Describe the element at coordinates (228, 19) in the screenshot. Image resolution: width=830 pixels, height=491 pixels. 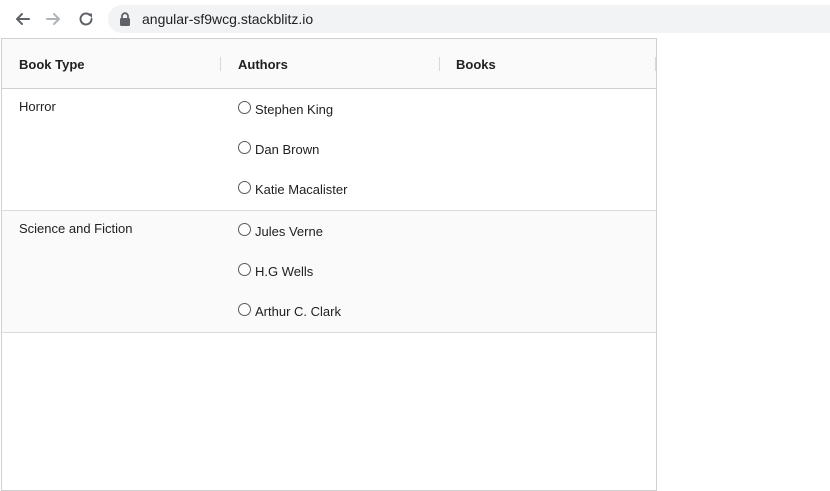
I see `url-text: angular-sf9wcg.stackblitz.io` at that location.